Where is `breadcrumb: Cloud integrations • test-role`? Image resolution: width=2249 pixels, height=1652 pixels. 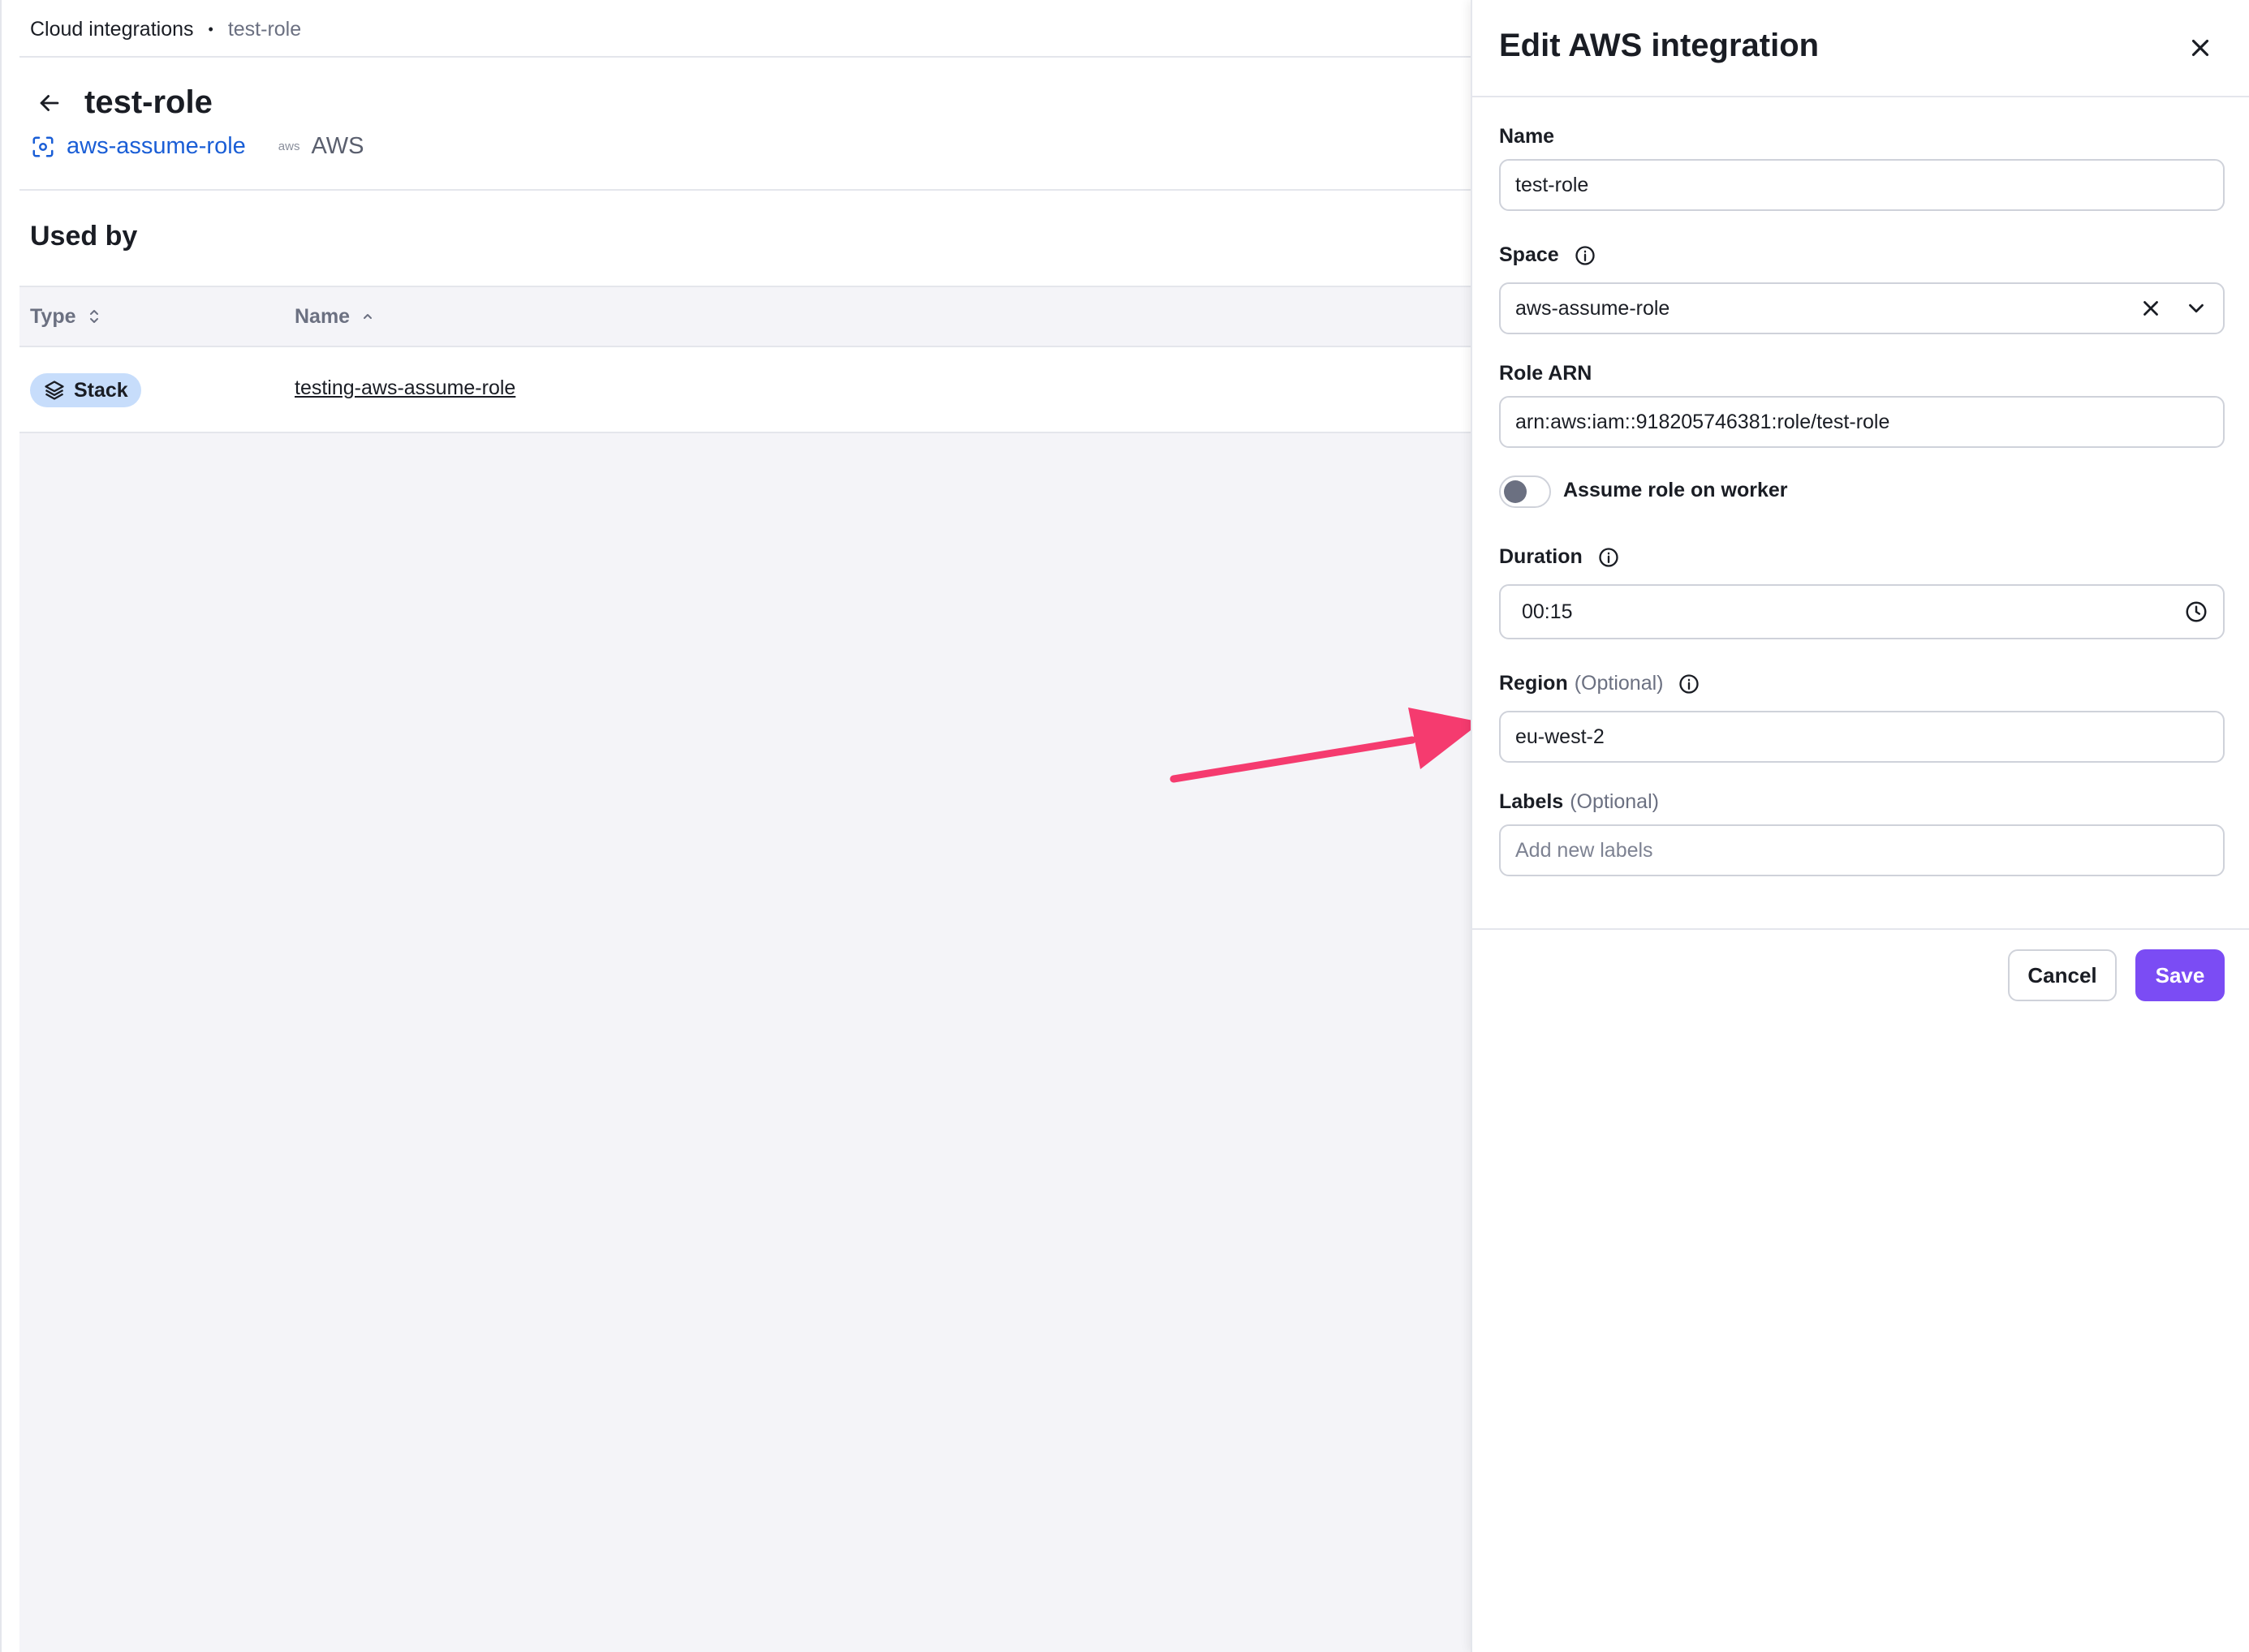
breadcrumb: Cloud integrations • test-role is located at coordinates (165, 29).